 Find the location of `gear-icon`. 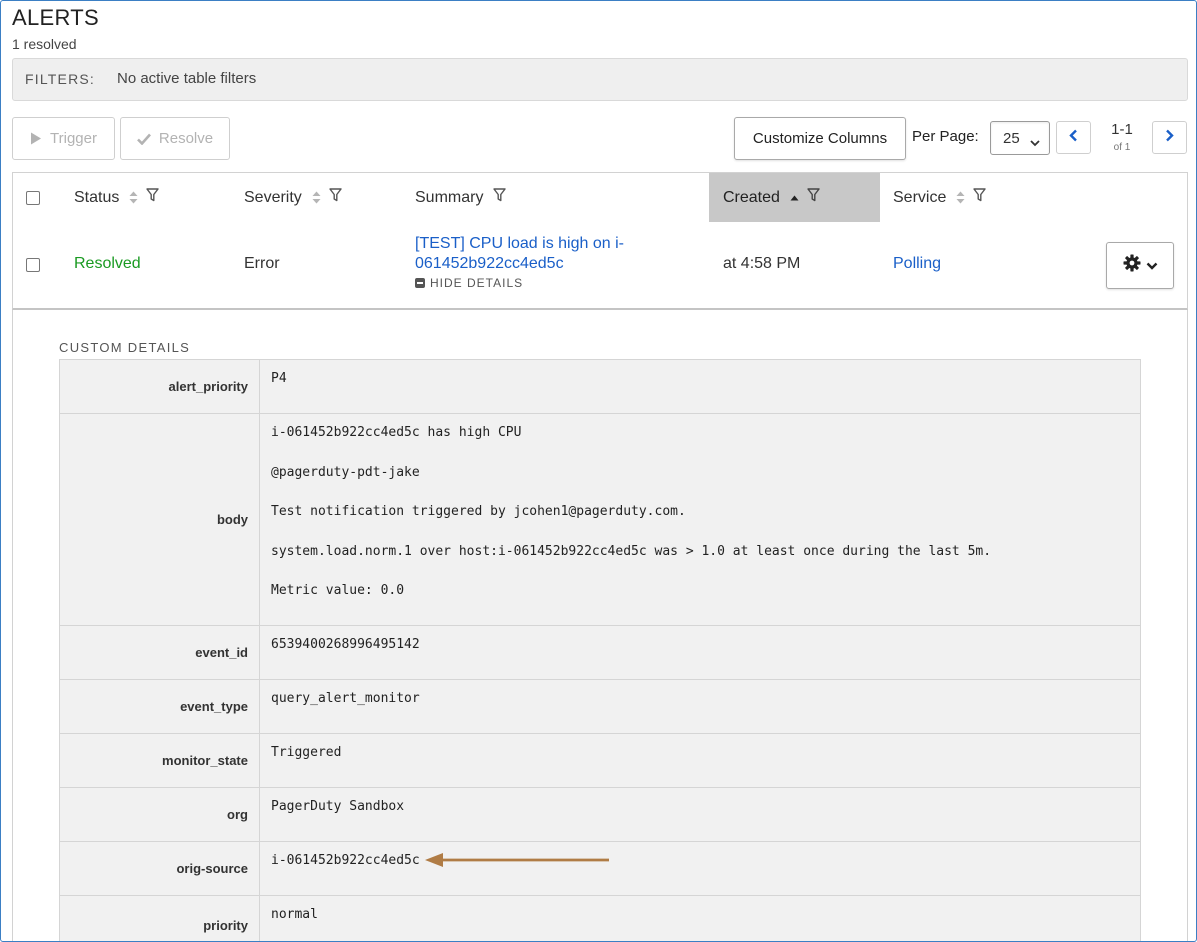

gear-icon is located at coordinates (1132, 265).